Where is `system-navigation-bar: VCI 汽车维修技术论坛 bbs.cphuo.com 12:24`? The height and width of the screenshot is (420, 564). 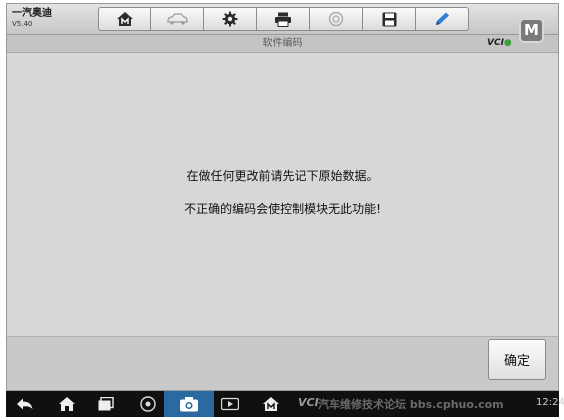 system-navigation-bar: VCI 汽车维修技术论坛 bbs.cphuo.com 12:24 is located at coordinates (285, 404).